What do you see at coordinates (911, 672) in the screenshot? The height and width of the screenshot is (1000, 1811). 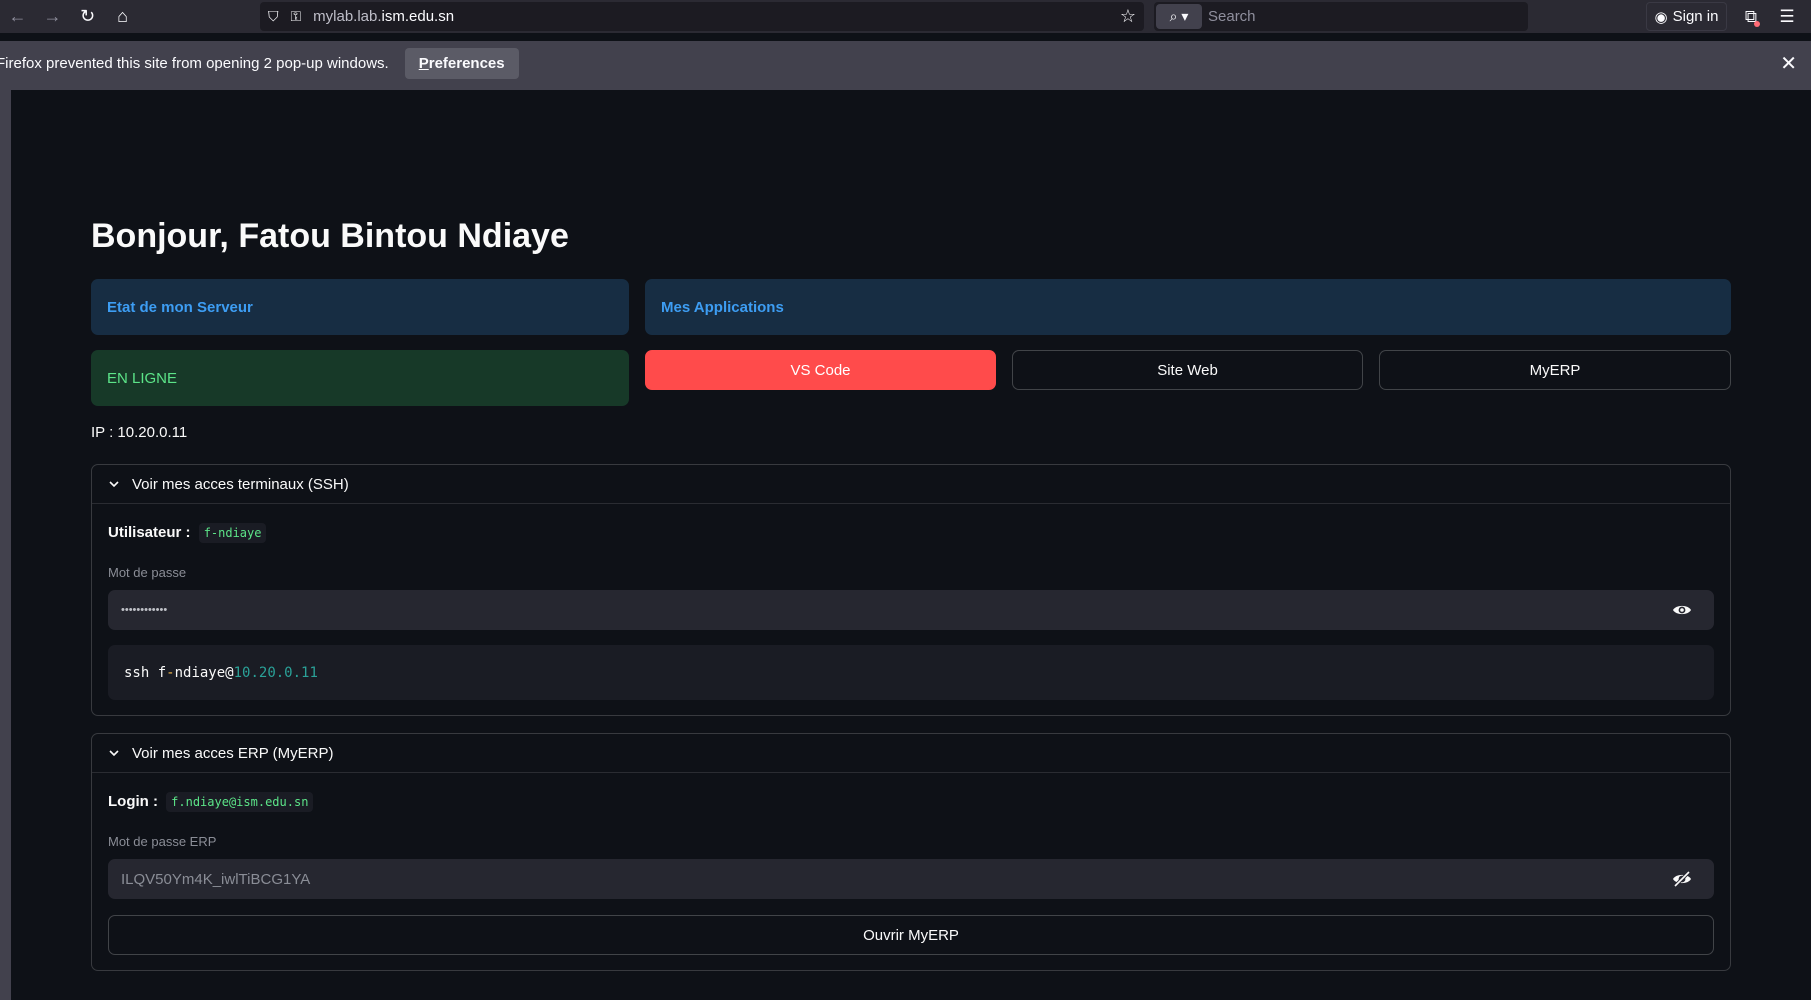 I see `ssh-command-code: ssh f - ndiaye@ 10.20.0.11` at bounding box center [911, 672].